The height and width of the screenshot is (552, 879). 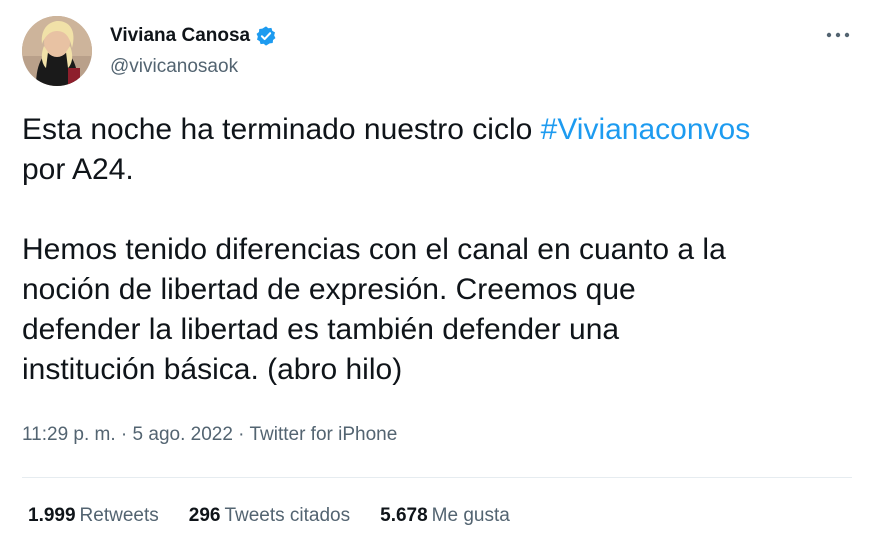 I want to click on stat-count: 1.999, so click(x=52, y=515).